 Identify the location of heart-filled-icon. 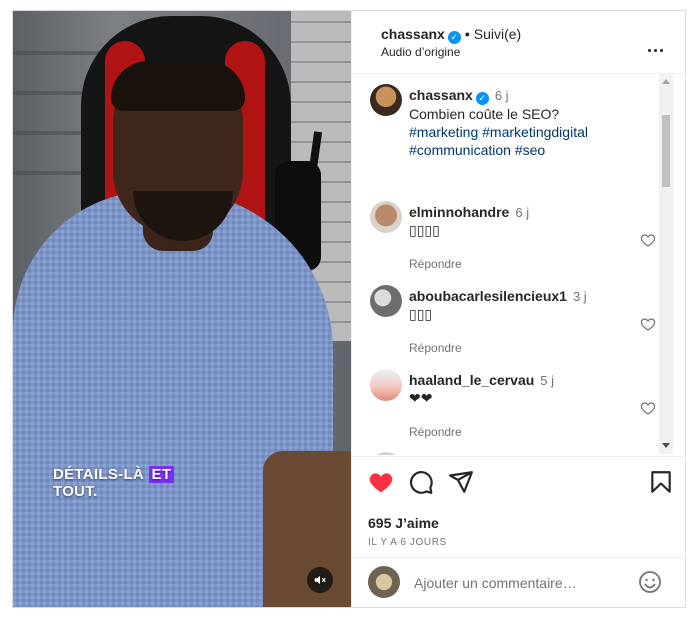
(381, 482).